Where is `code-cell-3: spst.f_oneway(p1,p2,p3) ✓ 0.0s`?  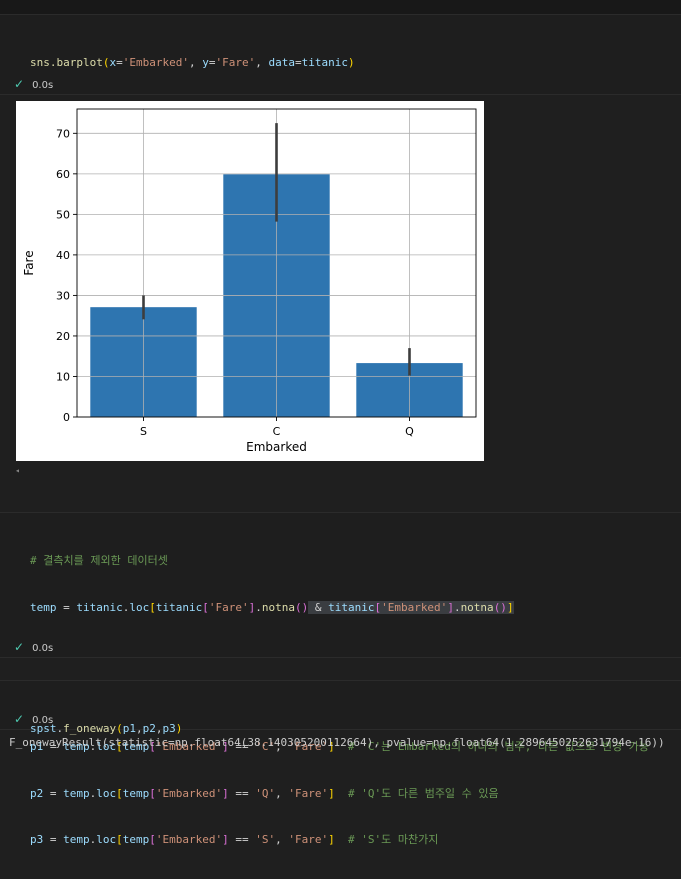 code-cell-3: spst.f_oneway(p1,p2,p3) ✓ 0.0s is located at coordinates (340, 707).